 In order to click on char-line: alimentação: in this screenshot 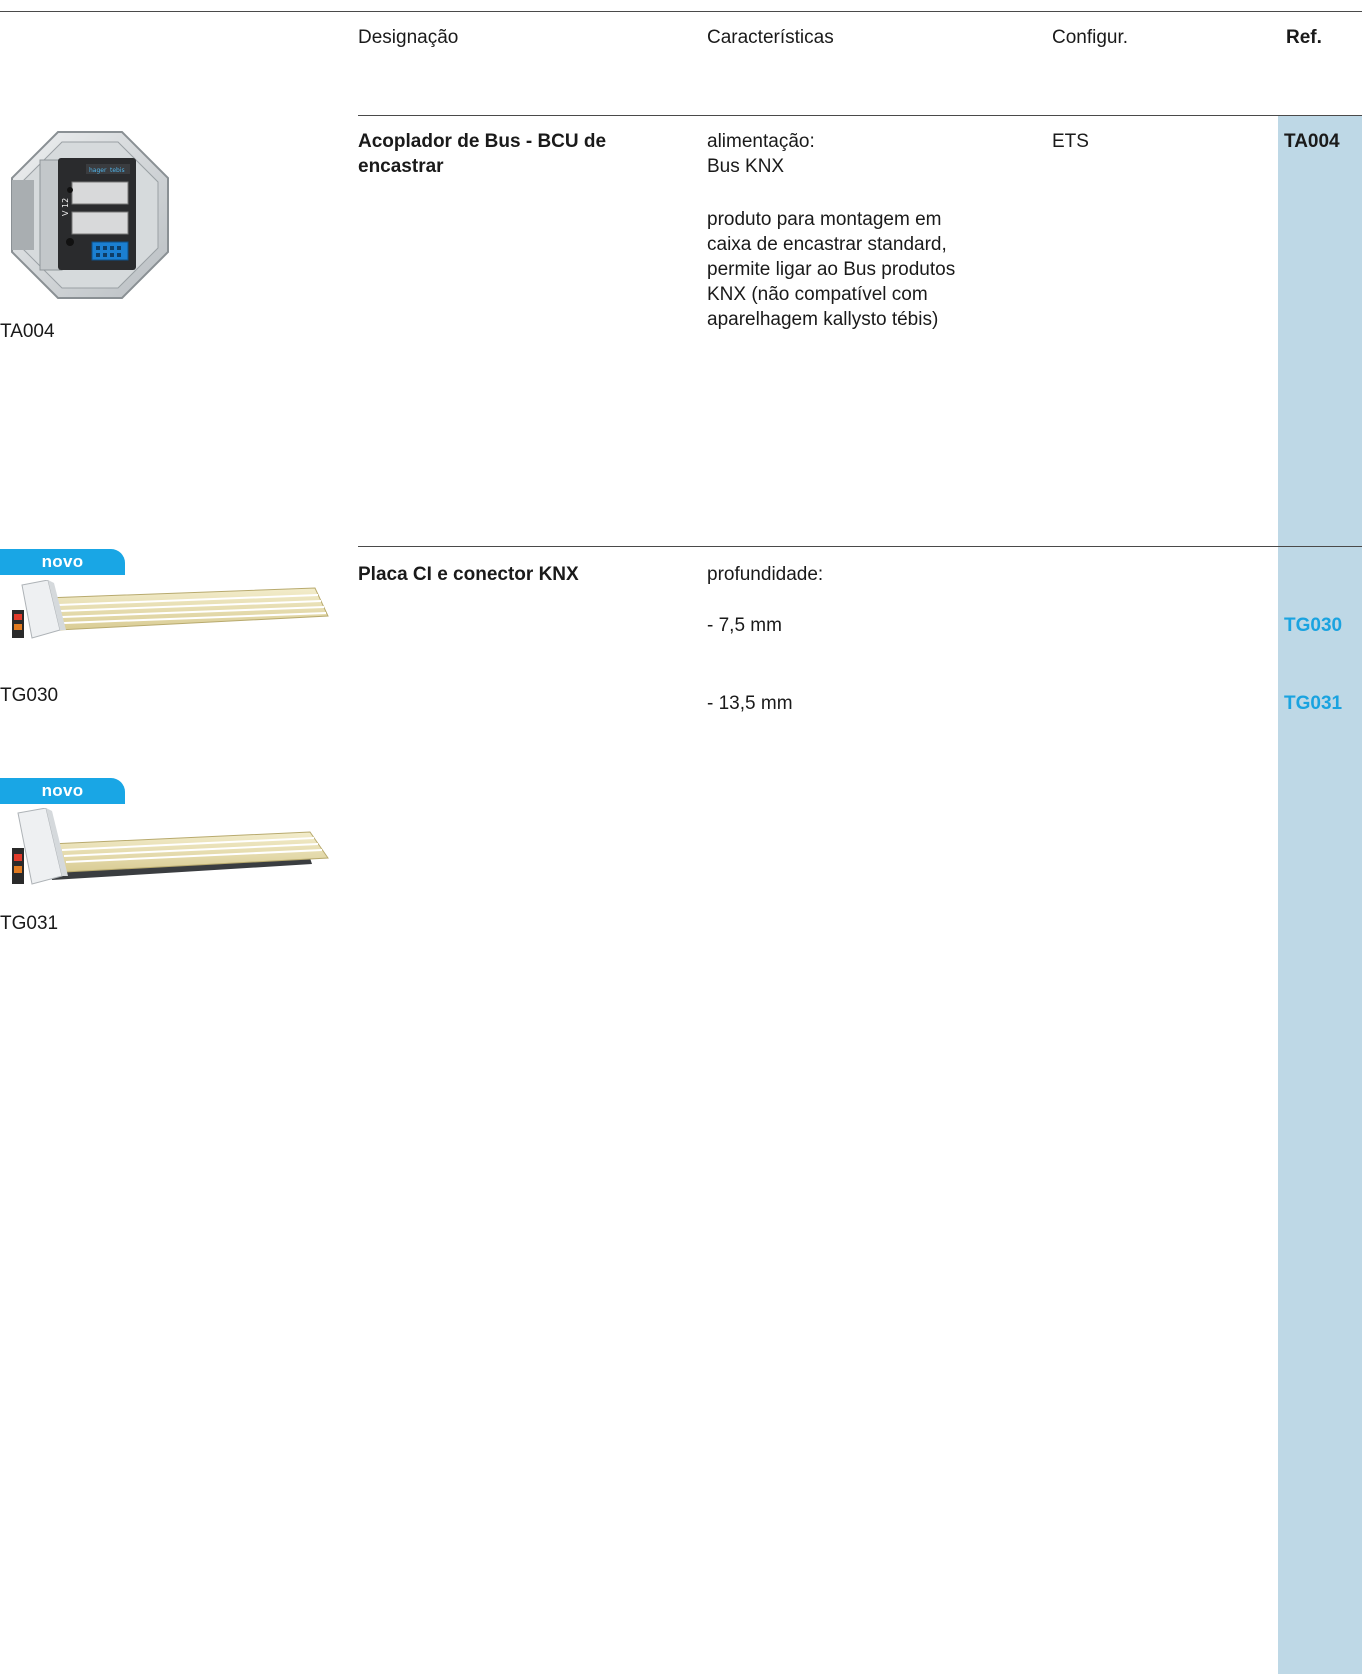, I will do `click(761, 141)`.